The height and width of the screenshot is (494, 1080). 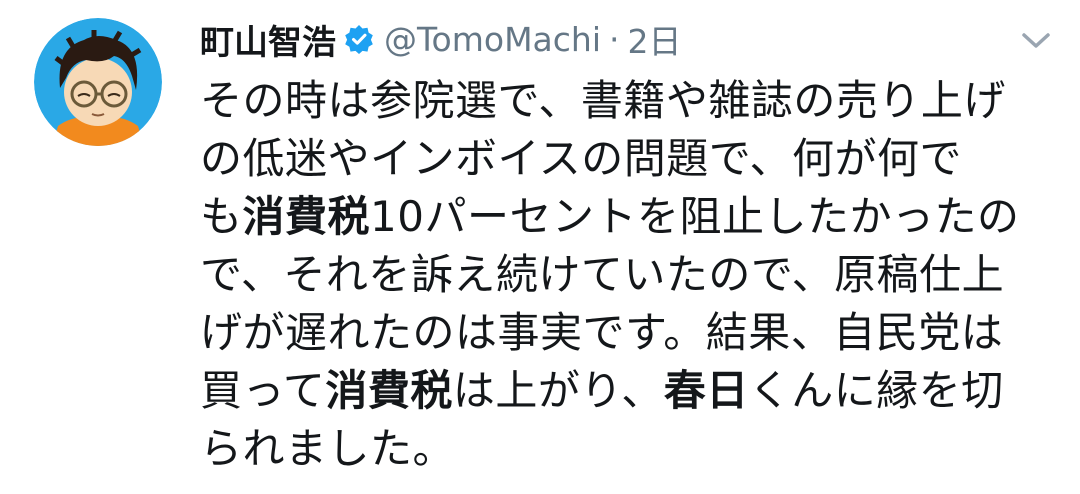 What do you see at coordinates (695, 216) in the screenshot?
I see `text-segment: 10パーセントを阻止したかったの` at bounding box center [695, 216].